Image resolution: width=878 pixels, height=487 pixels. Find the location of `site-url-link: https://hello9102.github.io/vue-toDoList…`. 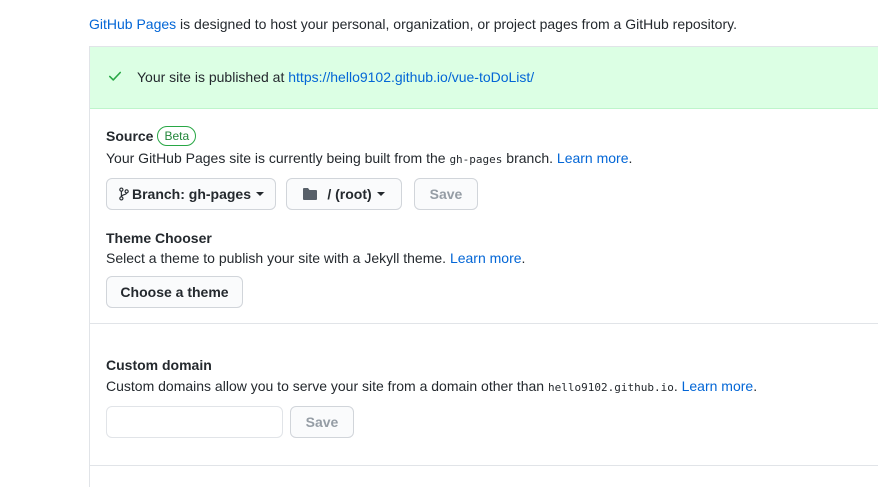

site-url-link: https://hello9102.github.io/vue-toDoList… is located at coordinates (411, 77).